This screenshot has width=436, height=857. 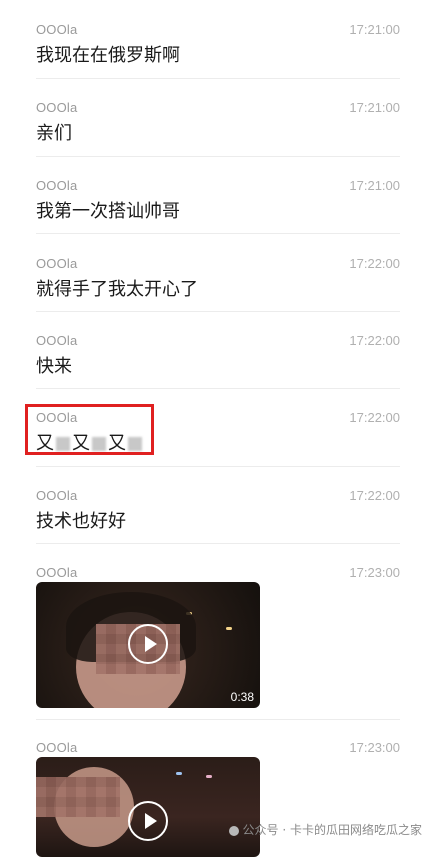 What do you see at coordinates (242, 697) in the screenshot?
I see `video-duration: 0:38` at bounding box center [242, 697].